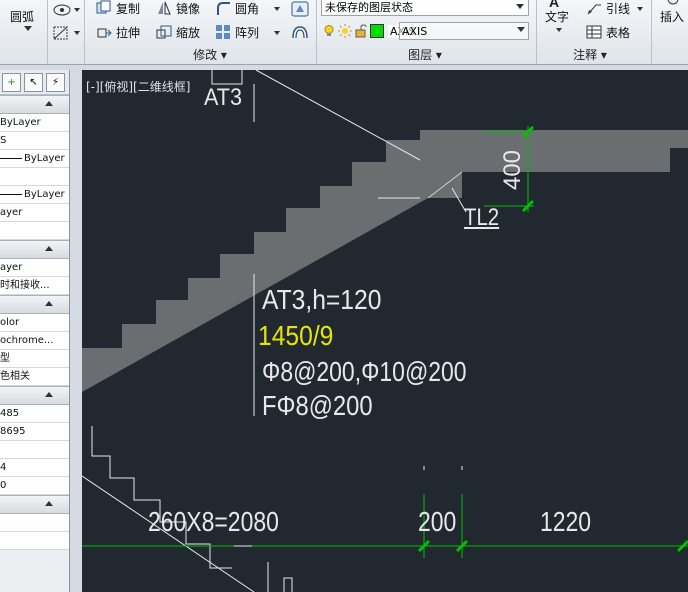  I want to click on array-icon, so click(223, 32).